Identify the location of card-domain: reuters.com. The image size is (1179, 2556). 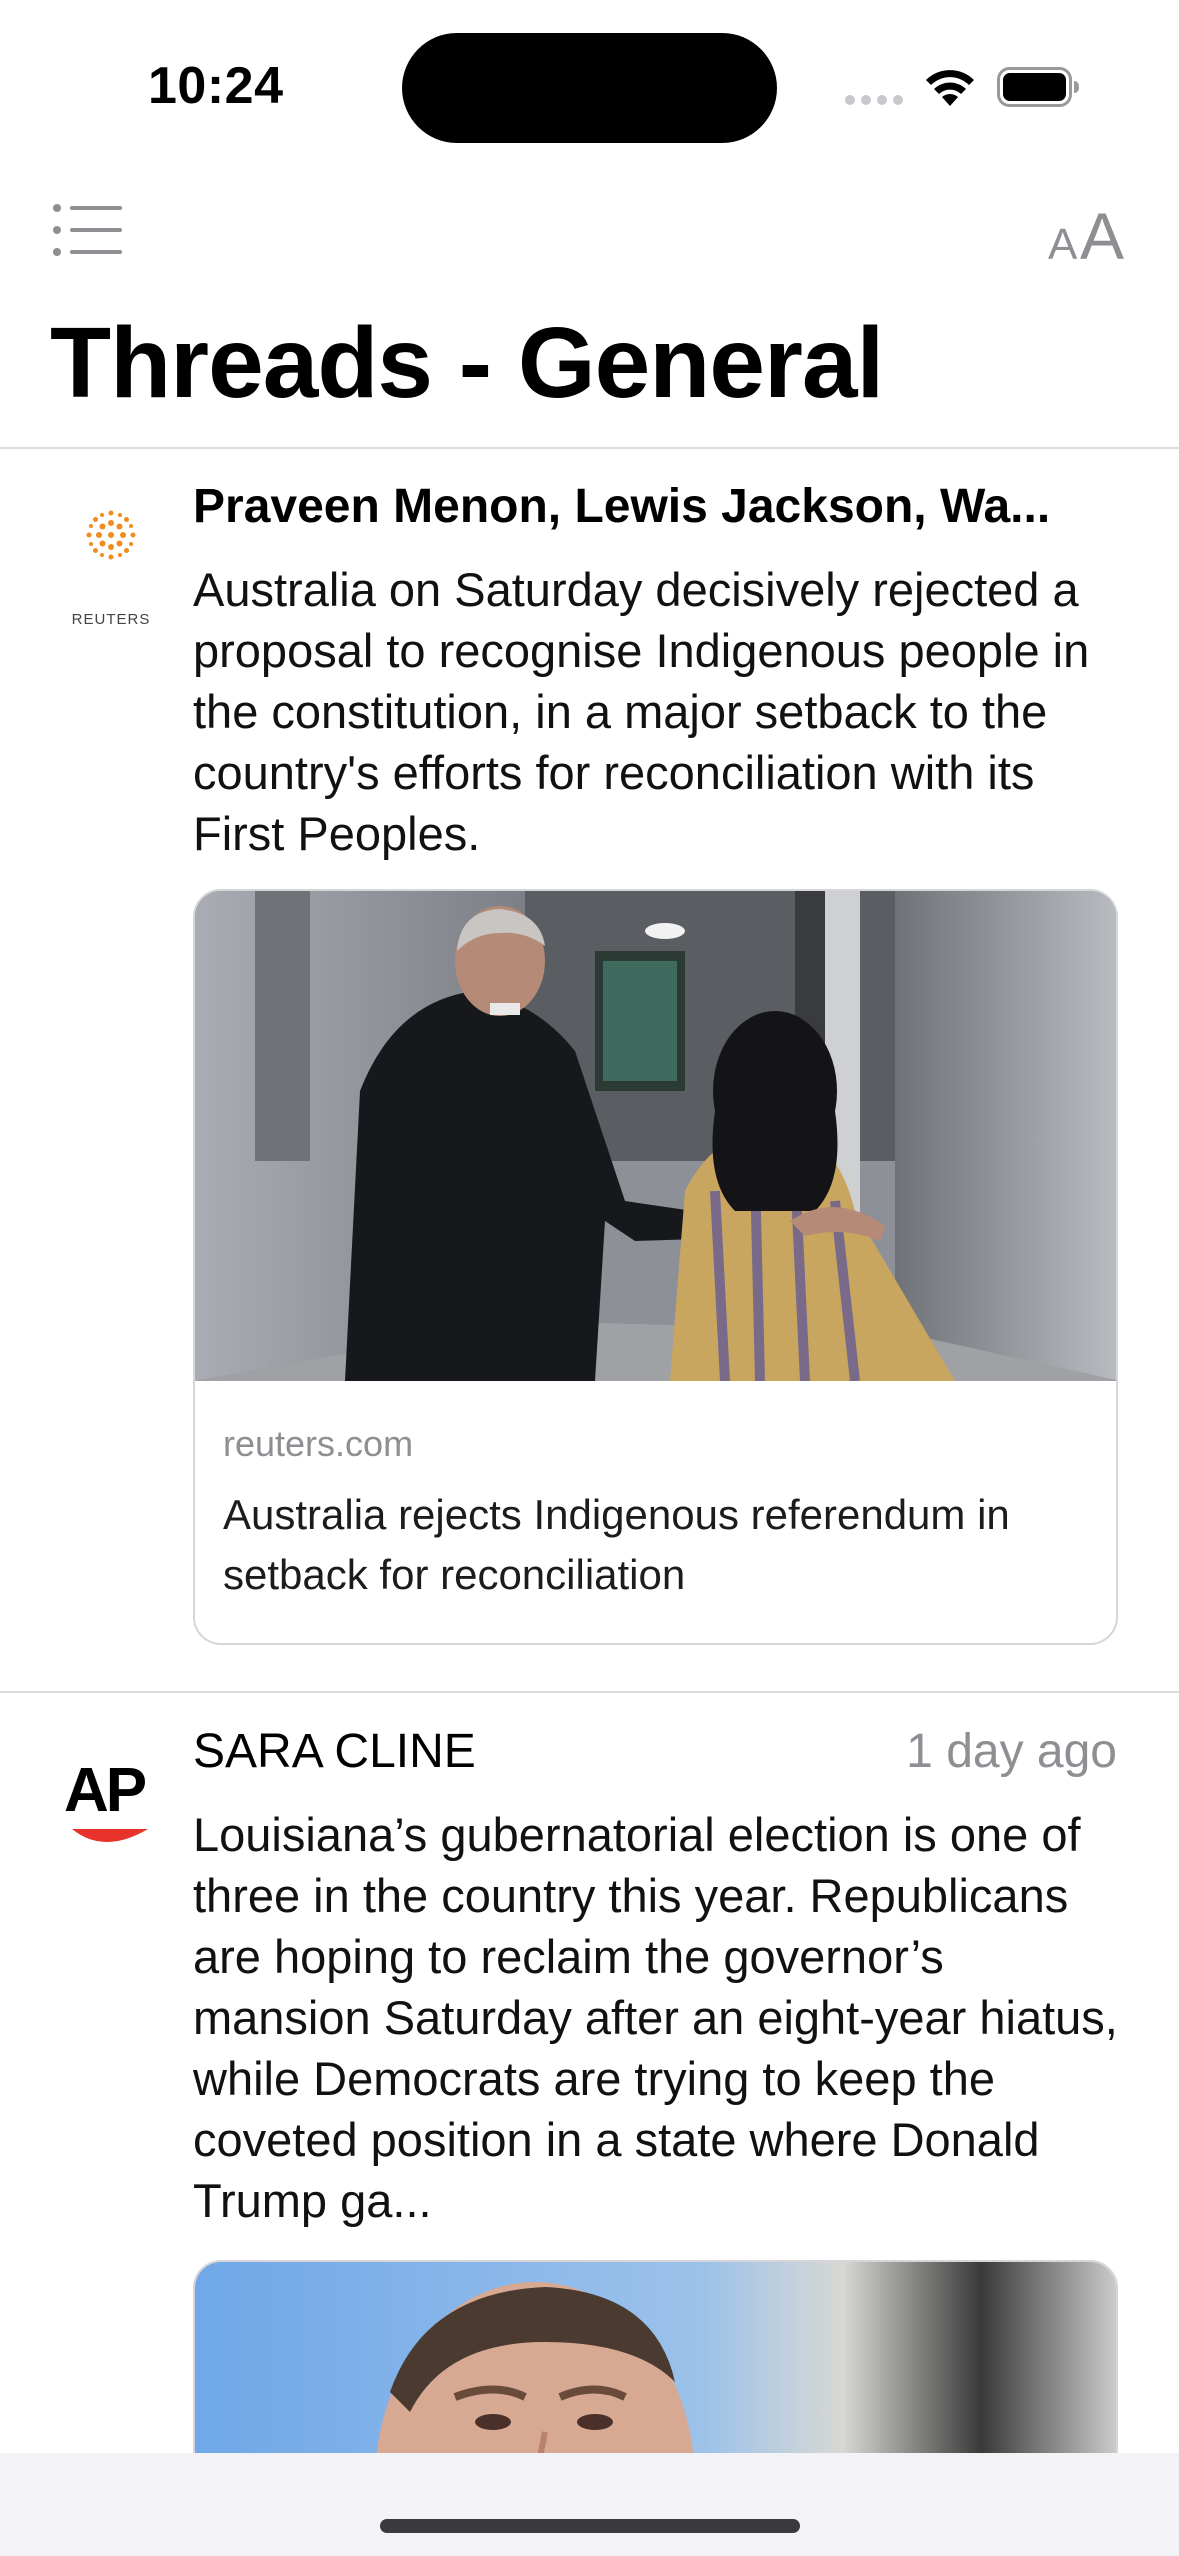
(318, 1443).